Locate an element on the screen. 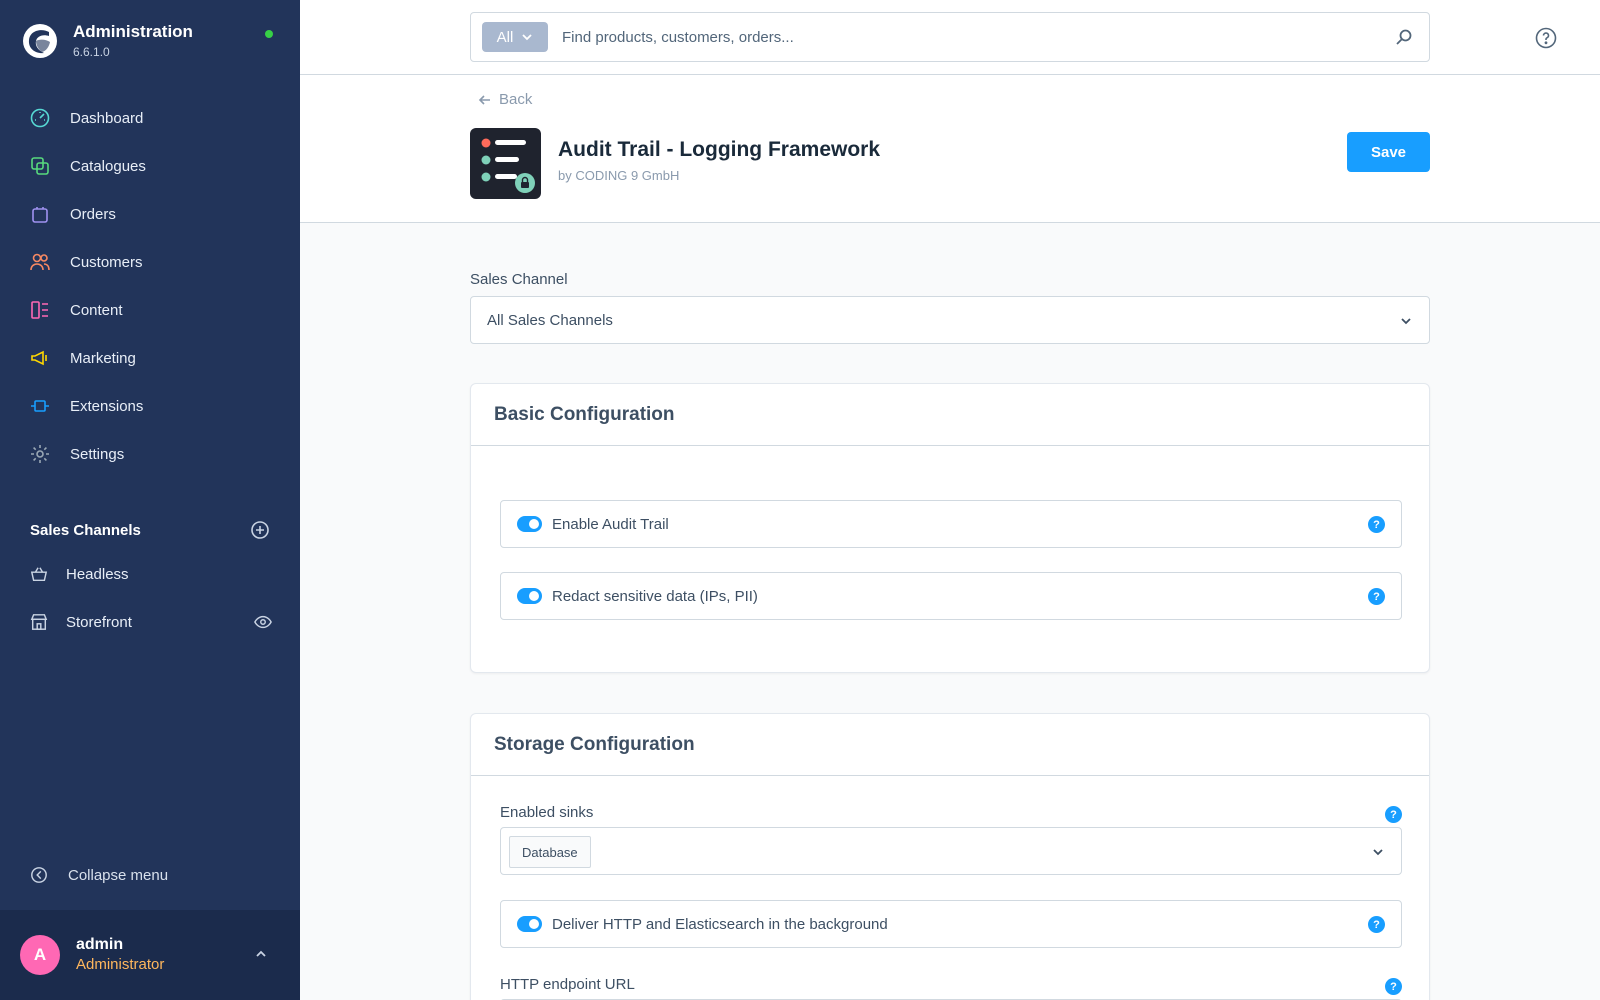 This screenshot has height=1000, width=1600. plugin-icon is located at coordinates (505, 163).